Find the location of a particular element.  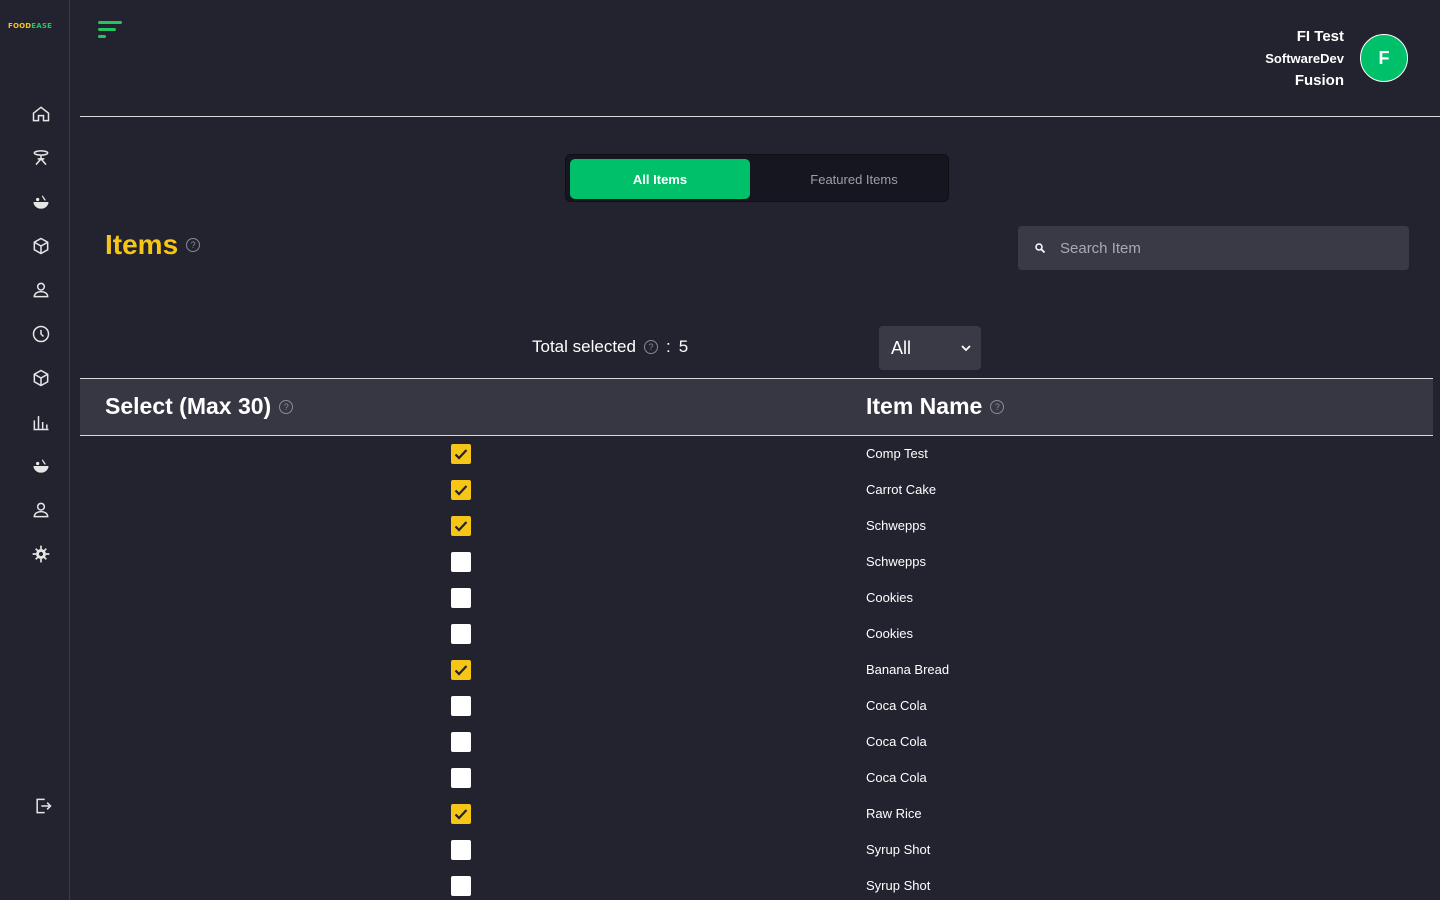

table-row: Carrot Cake is located at coordinates (756, 490).